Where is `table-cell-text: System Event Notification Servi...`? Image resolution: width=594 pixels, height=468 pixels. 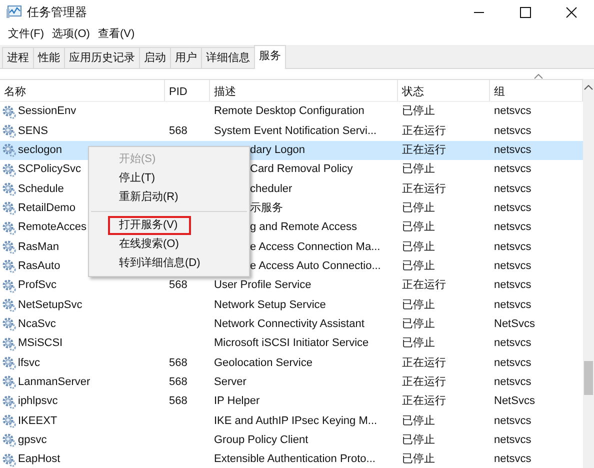
table-cell-text: System Event Notification Servi... is located at coordinates (295, 131).